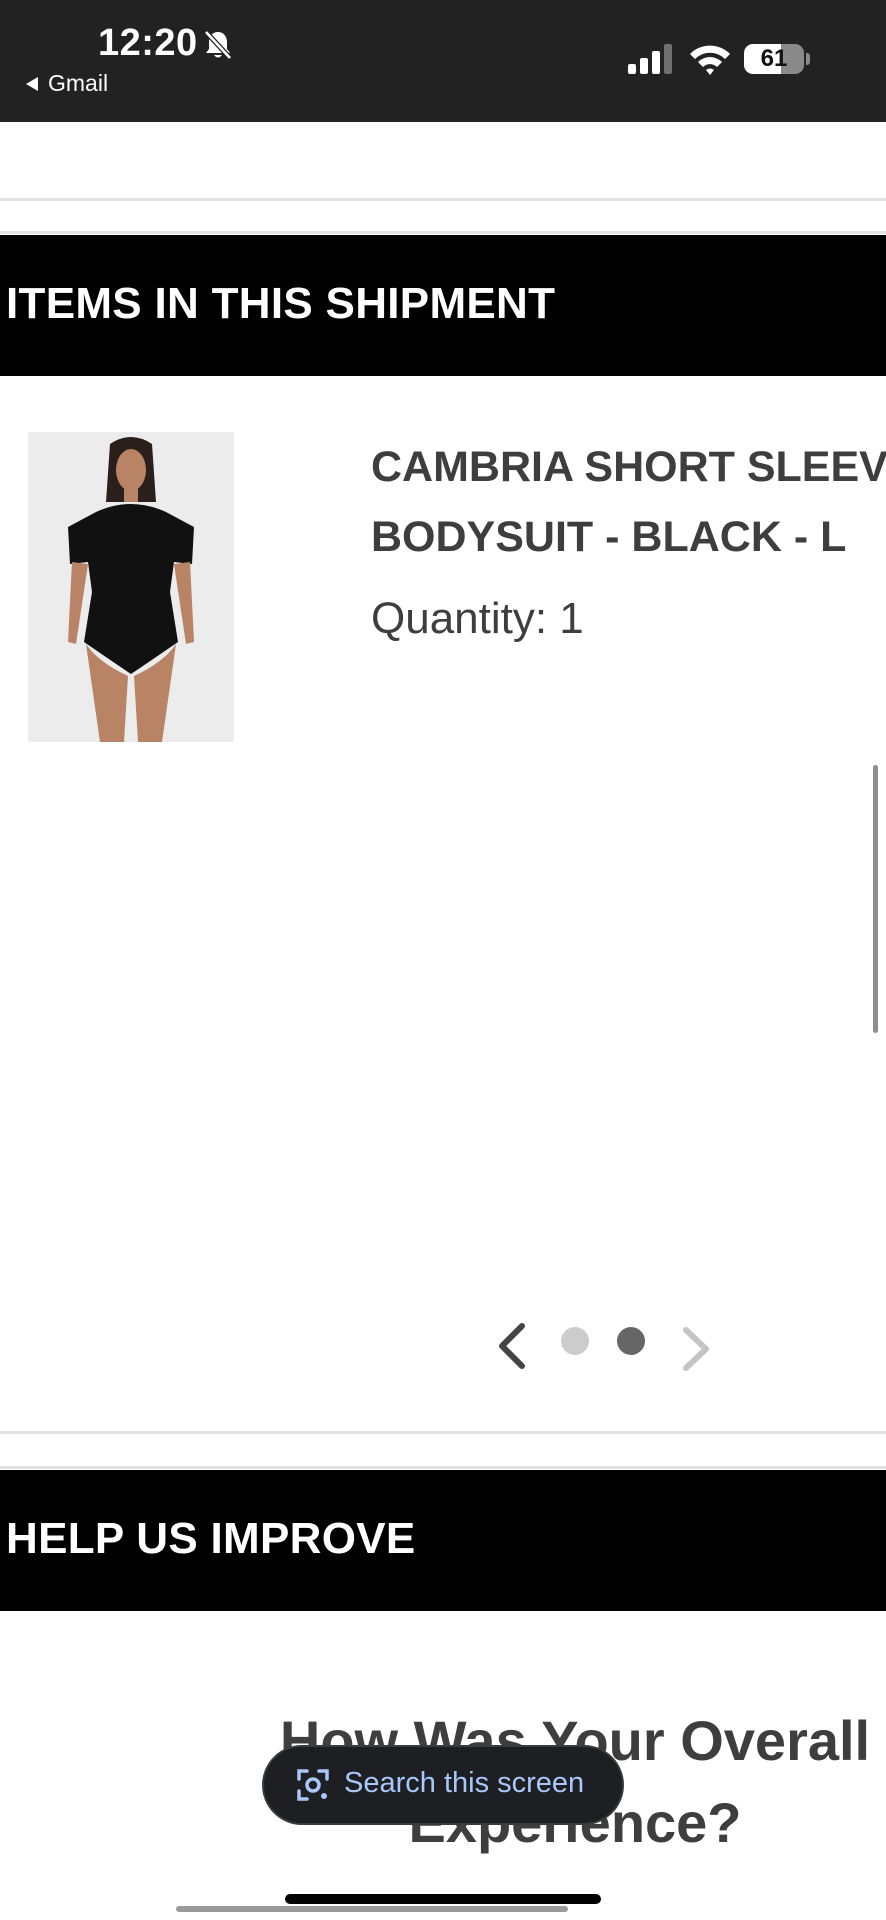  I want to click on bodysuit-model-image, so click(131, 587).